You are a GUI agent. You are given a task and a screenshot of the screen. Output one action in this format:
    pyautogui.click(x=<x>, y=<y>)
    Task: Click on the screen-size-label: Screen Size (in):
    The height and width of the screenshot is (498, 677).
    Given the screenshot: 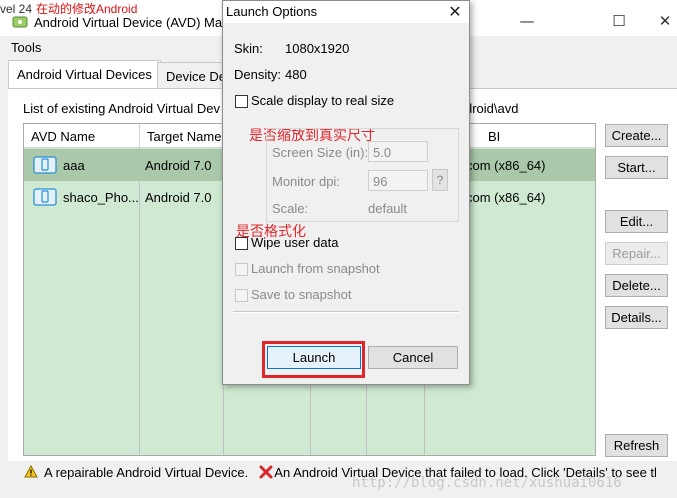 What is the action you would take?
    pyautogui.click(x=320, y=152)
    